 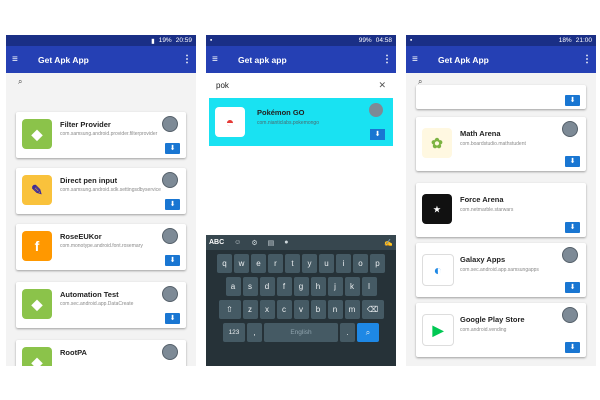 I want to click on mic-icon: ●, so click(x=286, y=242).